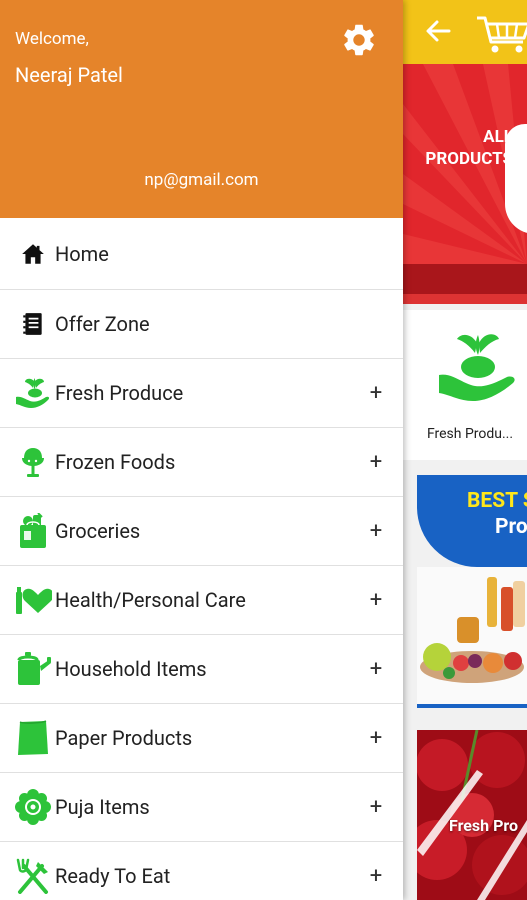 This screenshot has width=527, height=900. Describe the element at coordinates (102, 807) in the screenshot. I see `menu-item-label: Puja Items` at that location.